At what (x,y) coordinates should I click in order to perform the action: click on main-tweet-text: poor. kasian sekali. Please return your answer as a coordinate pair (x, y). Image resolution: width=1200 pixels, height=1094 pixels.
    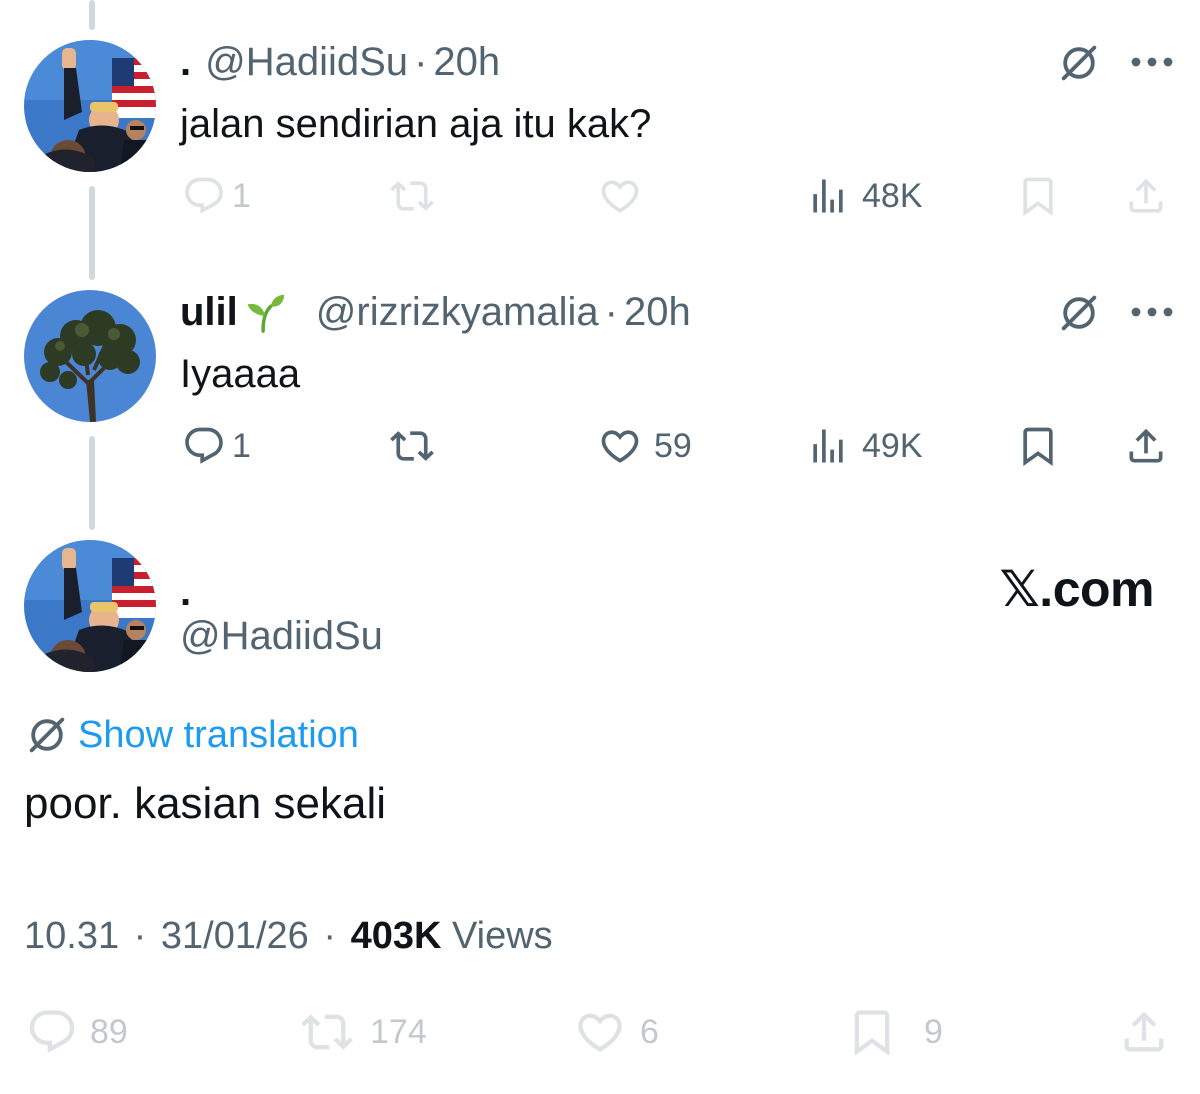
    Looking at the image, I should click on (205, 803).